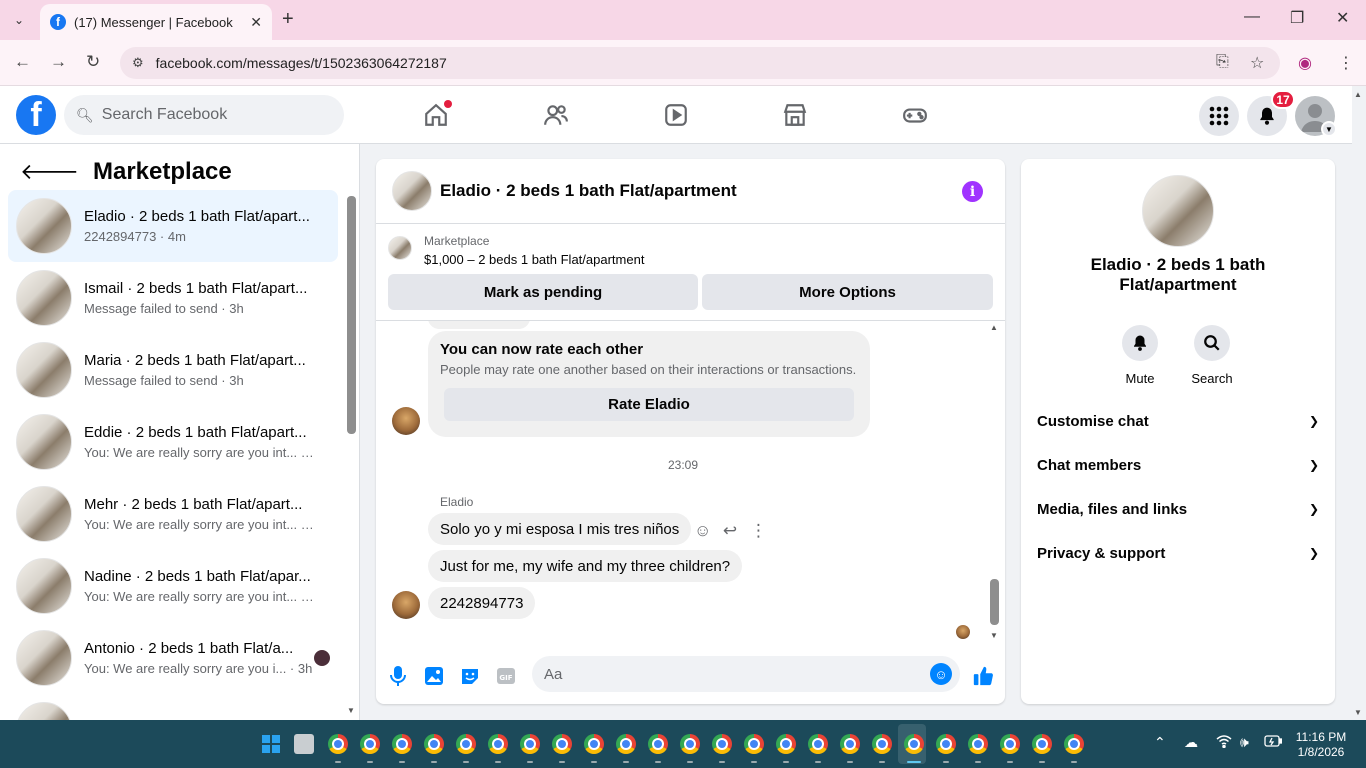 Image resolution: width=1366 pixels, height=768 pixels. Describe the element at coordinates (1224, 742) in the screenshot. I see `wifi-icon` at that location.